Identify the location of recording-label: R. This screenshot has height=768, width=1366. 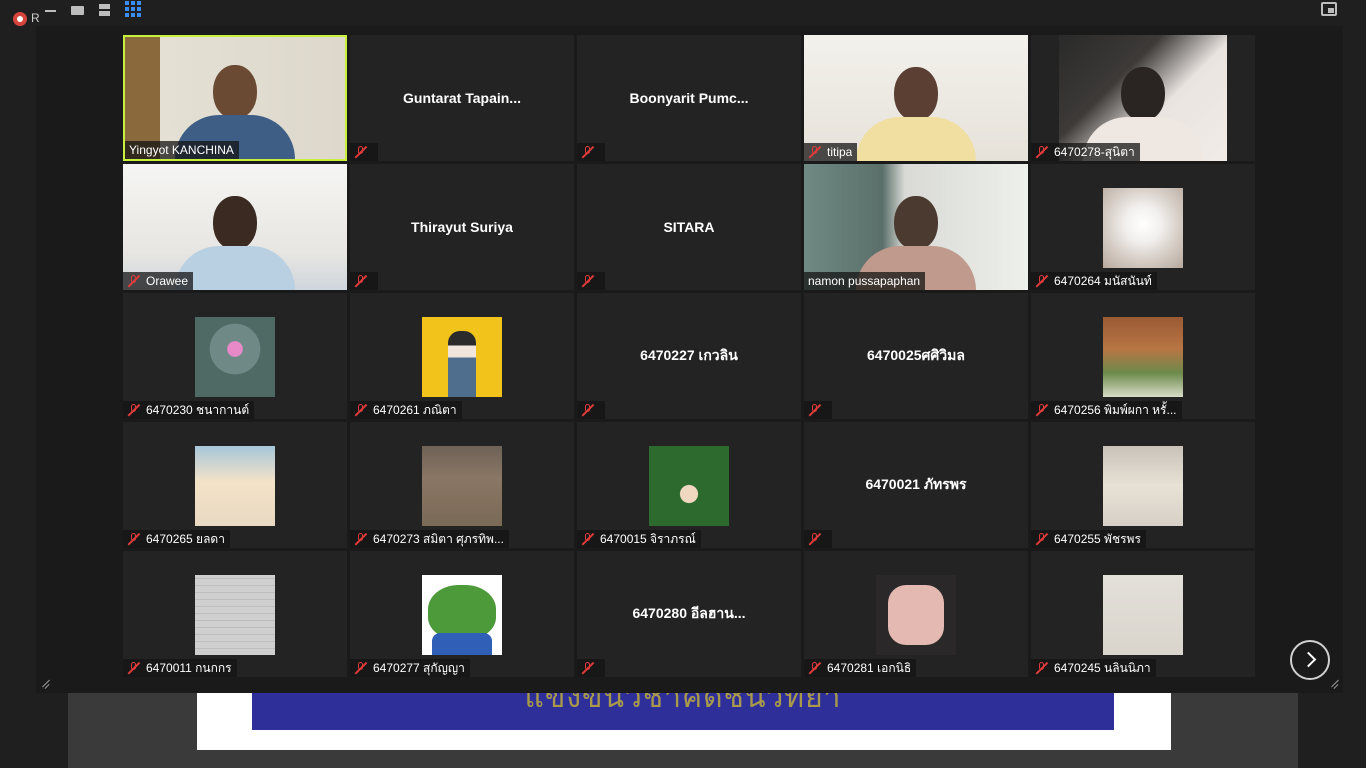
(35, 18).